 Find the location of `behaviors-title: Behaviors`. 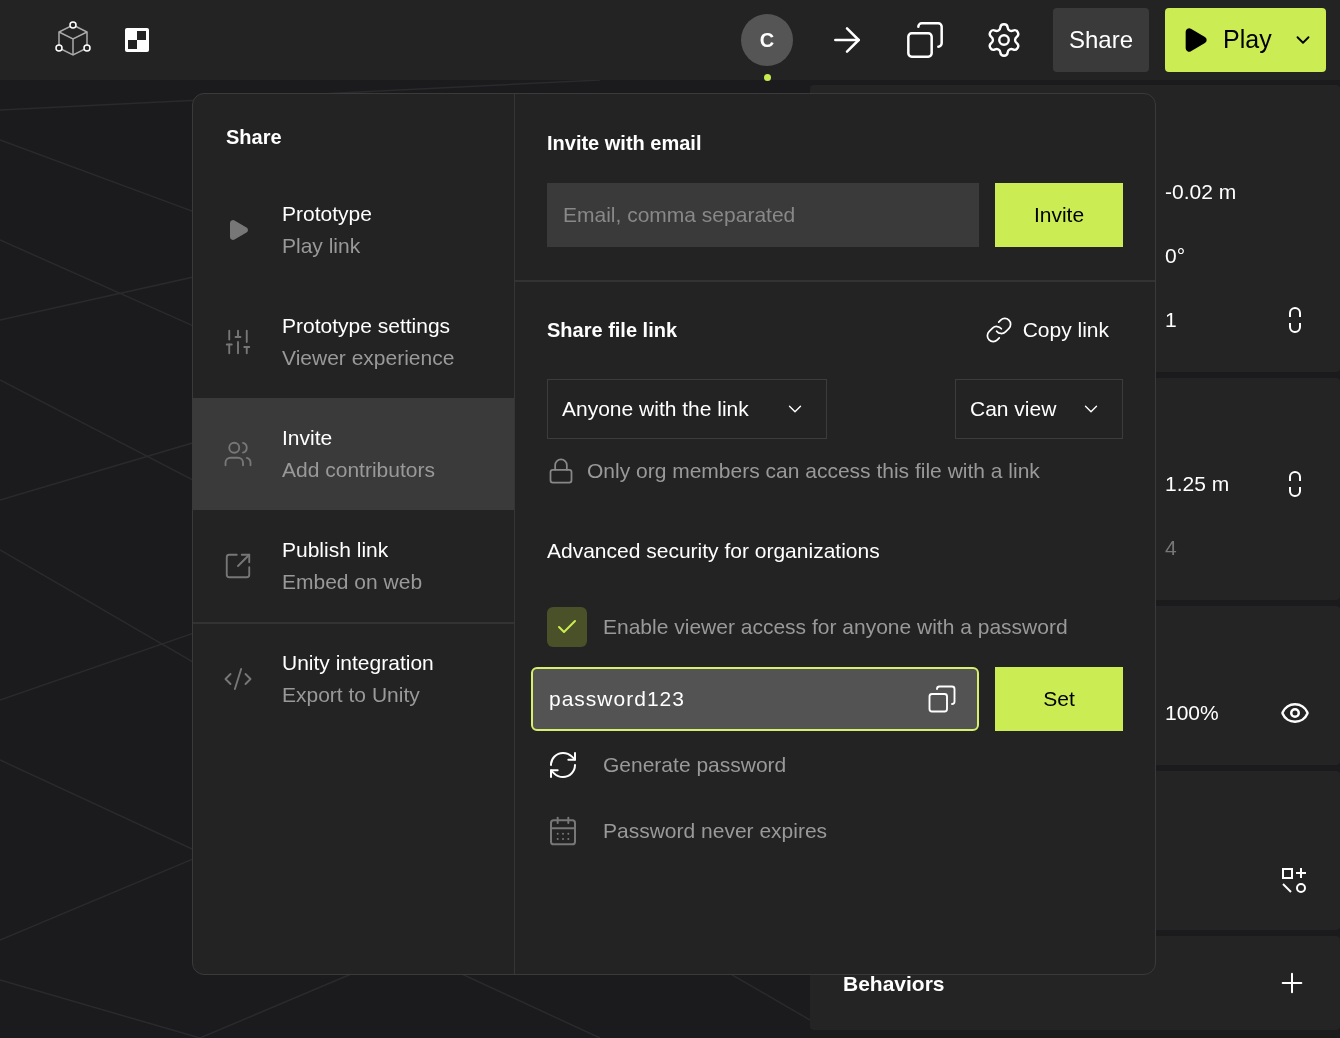

behaviors-title: Behaviors is located at coordinates (894, 984).